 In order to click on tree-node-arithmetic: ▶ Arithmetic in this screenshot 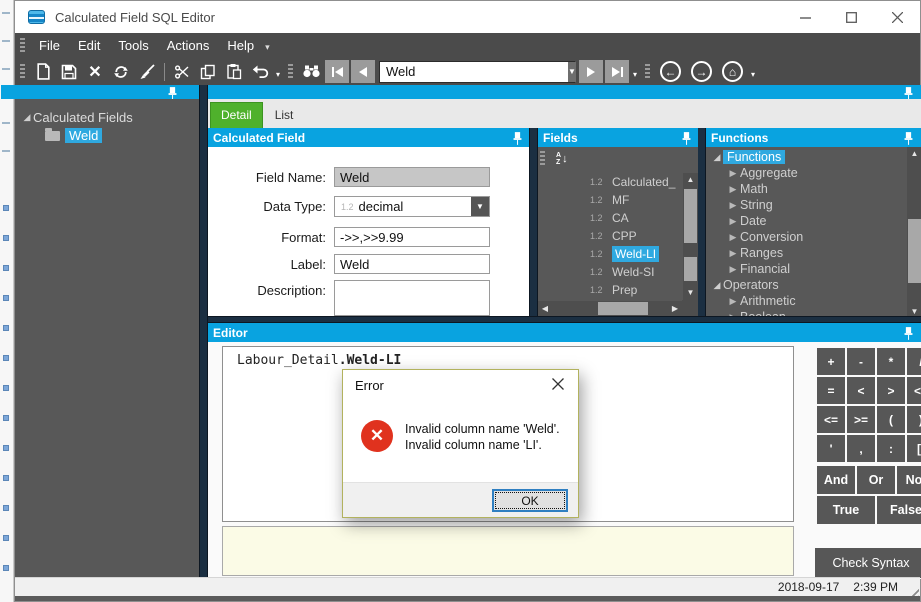, I will do `click(806, 301)`.